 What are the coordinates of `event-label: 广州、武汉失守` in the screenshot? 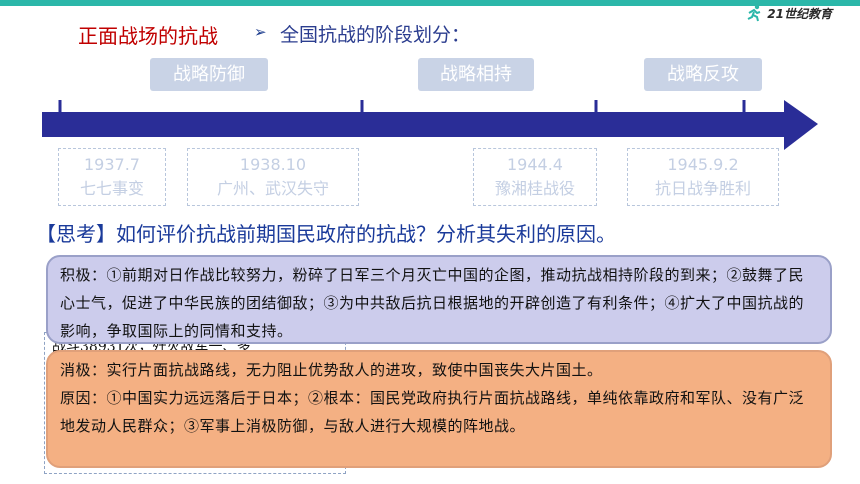 It's located at (272, 188).